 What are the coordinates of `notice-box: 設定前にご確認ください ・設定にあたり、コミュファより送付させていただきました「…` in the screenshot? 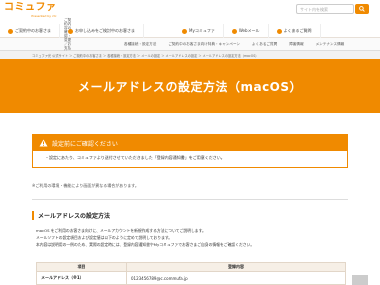 It's located at (190, 151).